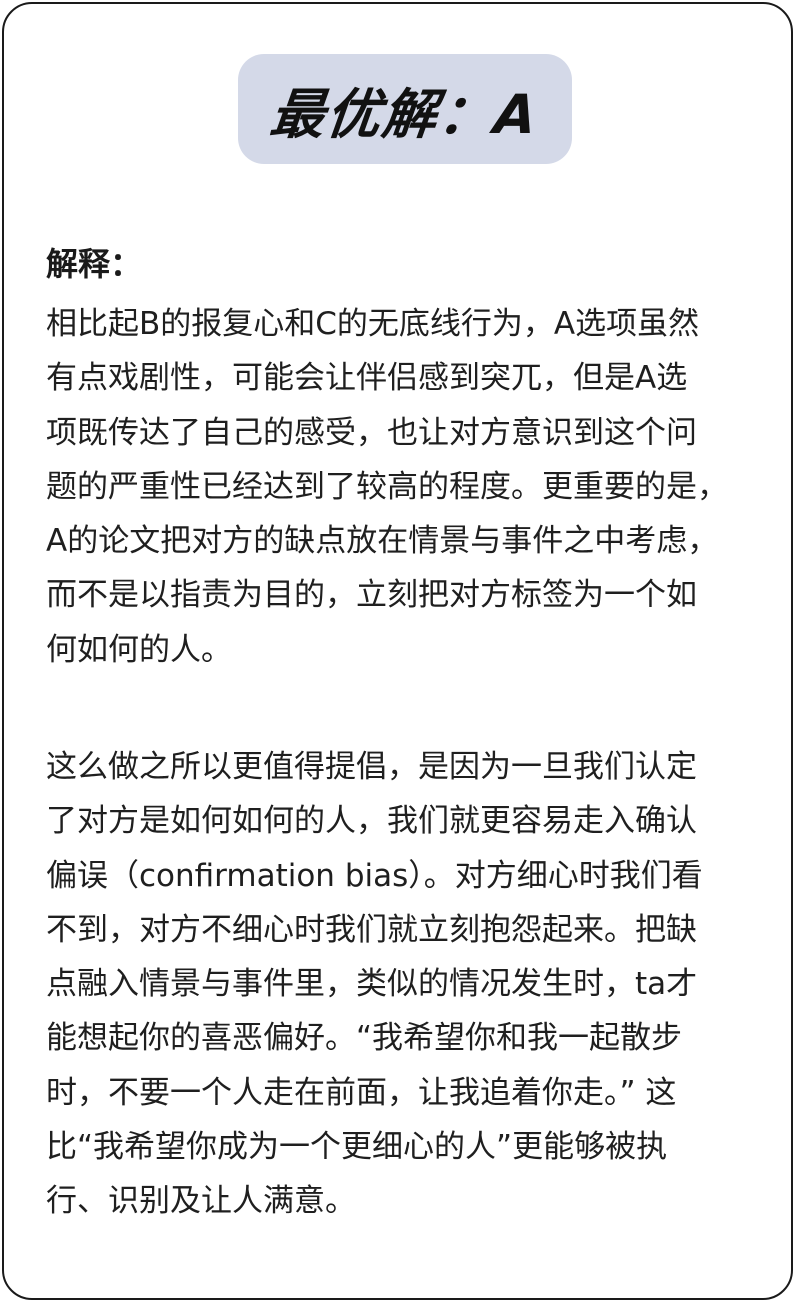 The width and height of the screenshot is (800, 1307). I want to click on paragraph-line: 点融入情景与事件里，类似的情况发生时，ta才, so click(372, 984).